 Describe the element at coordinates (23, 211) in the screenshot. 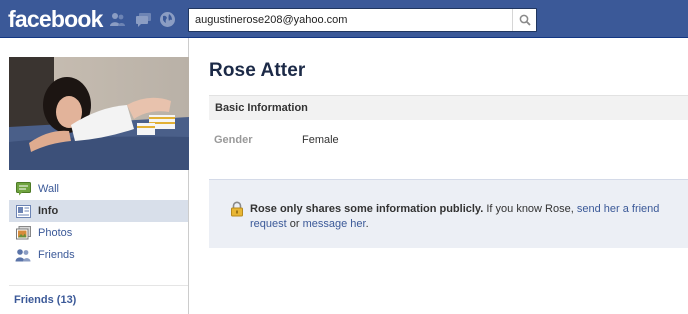

I see `info-icon` at that location.